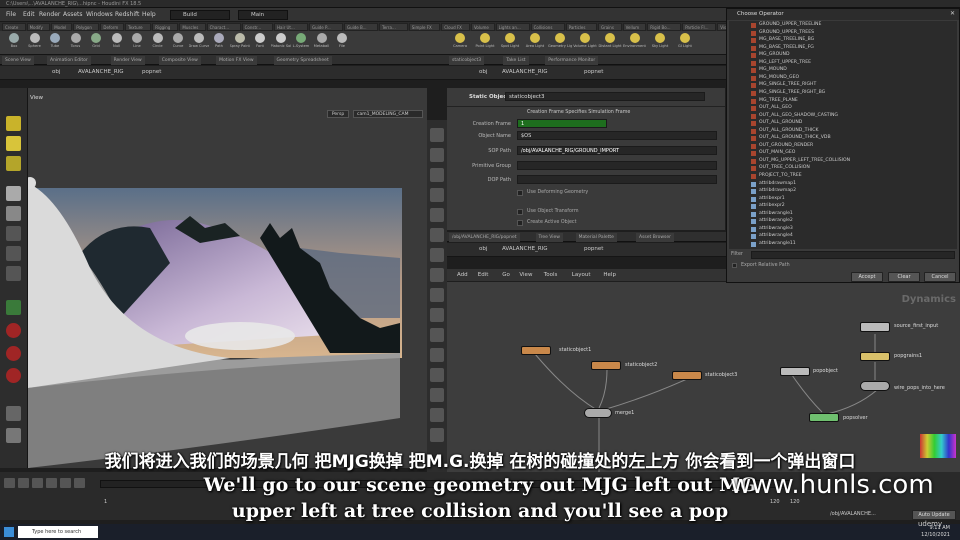  What do you see at coordinates (14, 43) in the screenshot?
I see `shelf-tool-0: Box` at bounding box center [14, 43].